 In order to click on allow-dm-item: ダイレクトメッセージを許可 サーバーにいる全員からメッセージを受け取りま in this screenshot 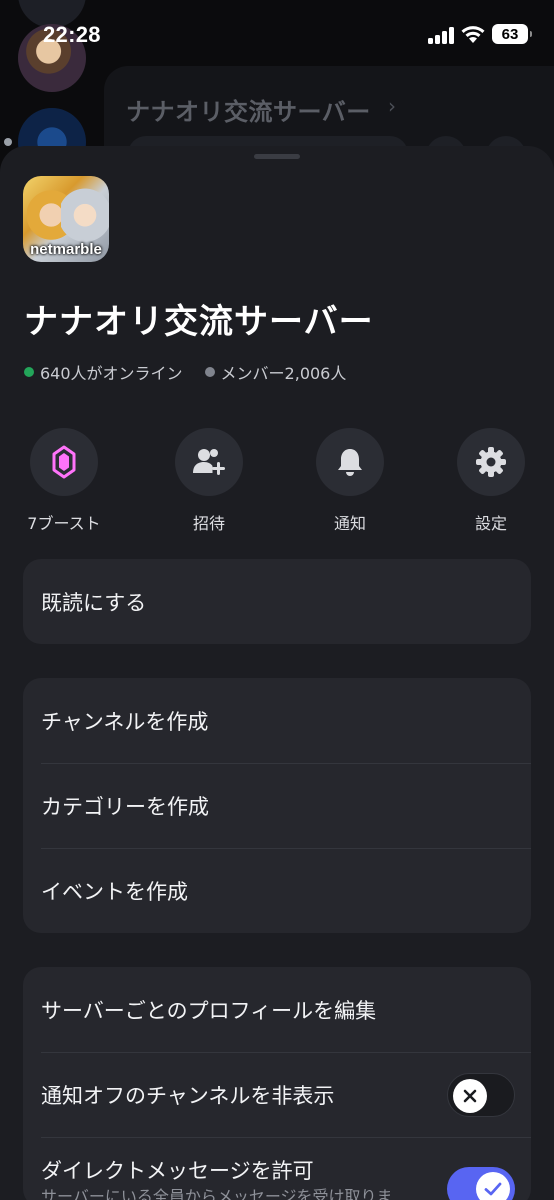, I will do `click(277, 1168)`.